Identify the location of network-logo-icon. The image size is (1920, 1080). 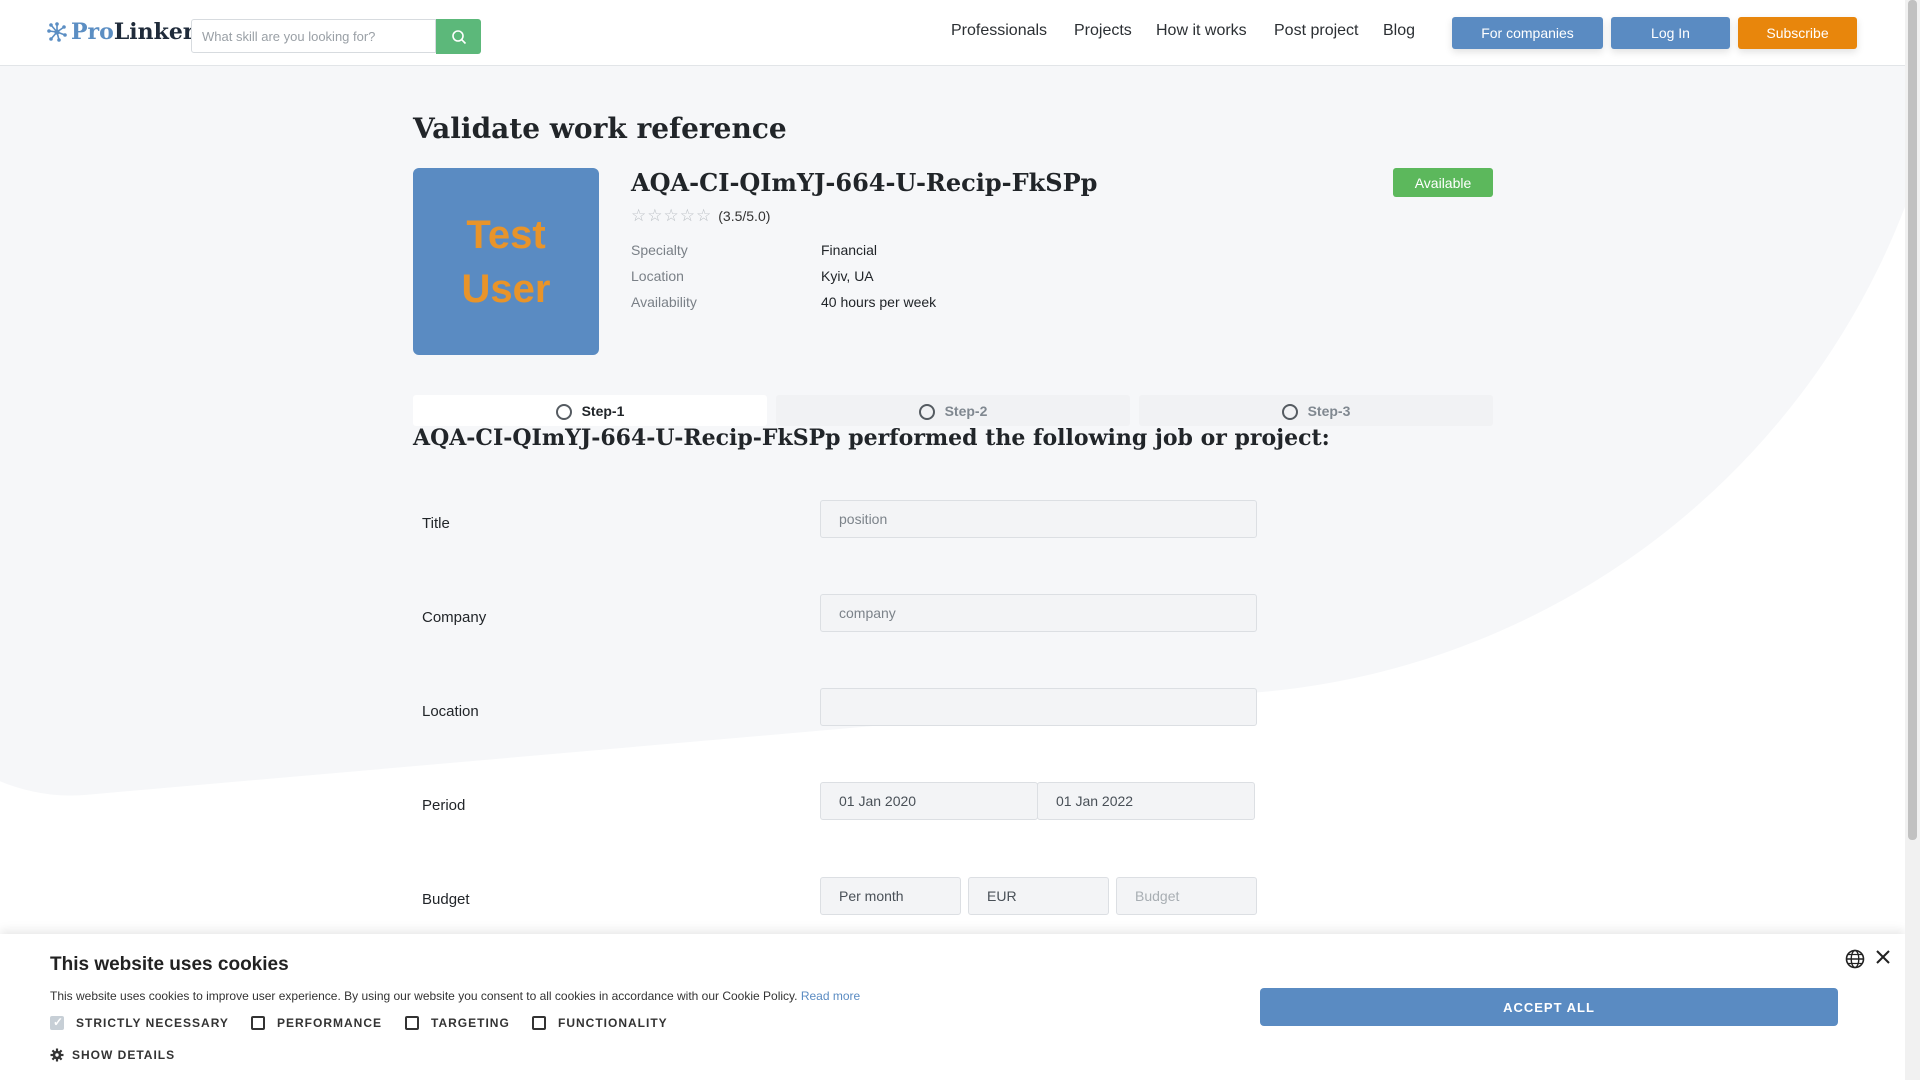
(57, 32).